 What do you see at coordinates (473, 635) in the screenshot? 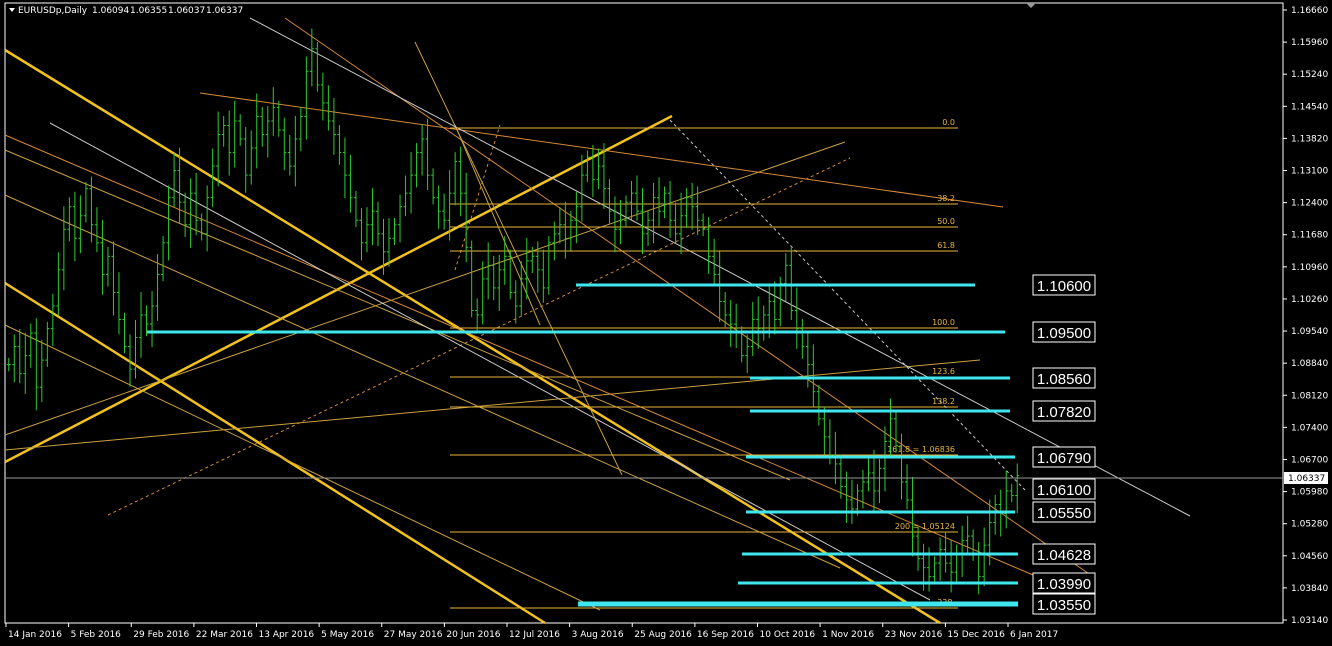
I see `time-tick-label: 20 Jun 2016` at bounding box center [473, 635].